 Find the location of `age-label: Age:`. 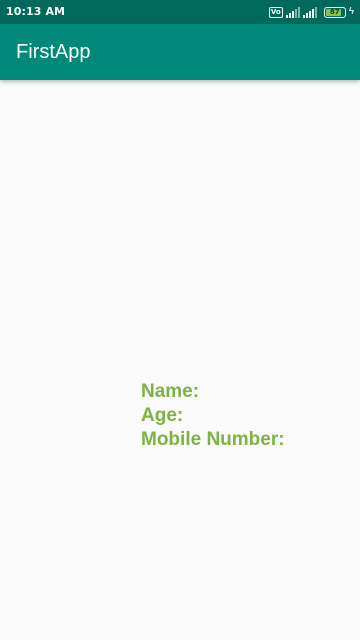

age-label: Age: is located at coordinates (162, 415).